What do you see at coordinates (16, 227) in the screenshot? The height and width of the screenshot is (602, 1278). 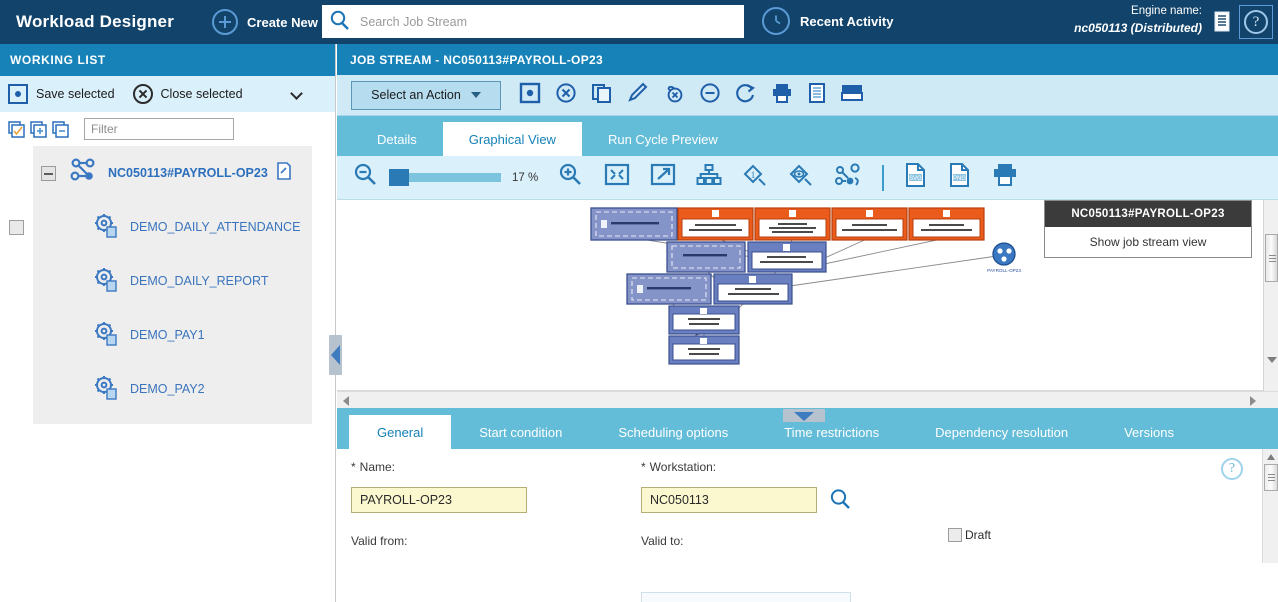 I see `list-item-checkbox` at bounding box center [16, 227].